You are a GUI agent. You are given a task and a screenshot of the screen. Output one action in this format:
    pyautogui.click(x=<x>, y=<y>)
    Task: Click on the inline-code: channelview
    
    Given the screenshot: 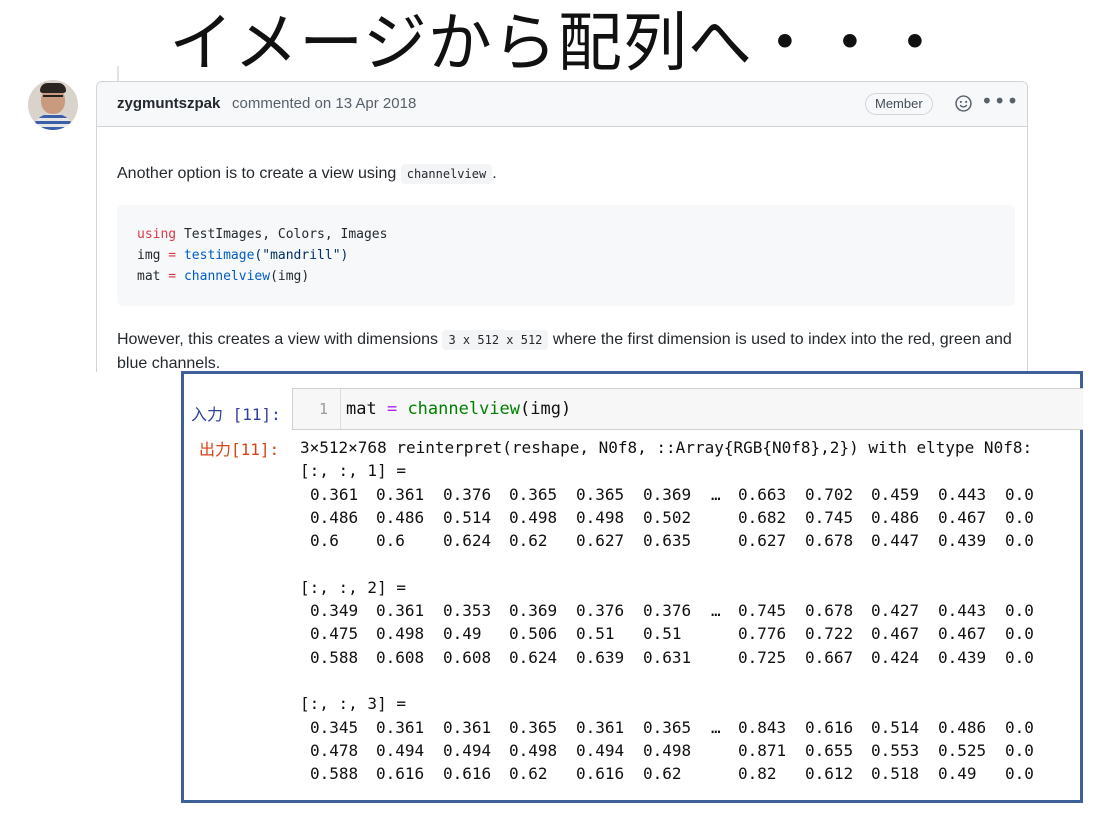 What is the action you would take?
    pyautogui.click(x=446, y=174)
    